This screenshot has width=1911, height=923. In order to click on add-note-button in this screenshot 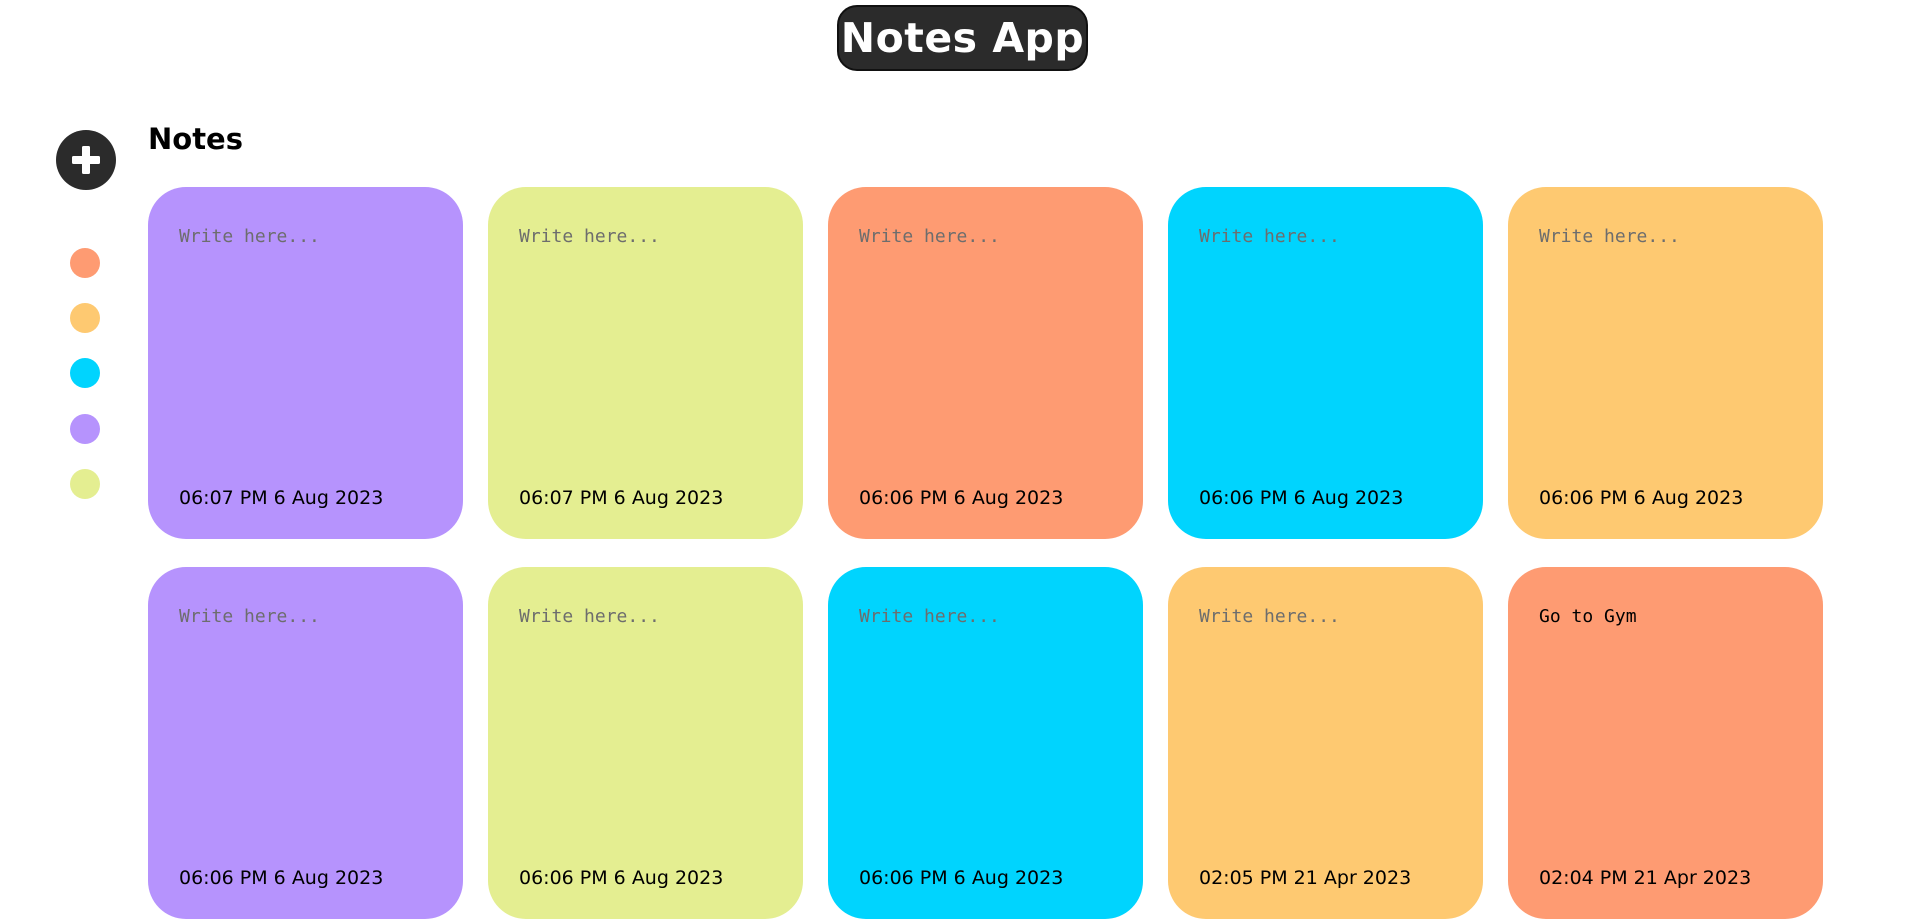, I will do `click(86, 160)`.